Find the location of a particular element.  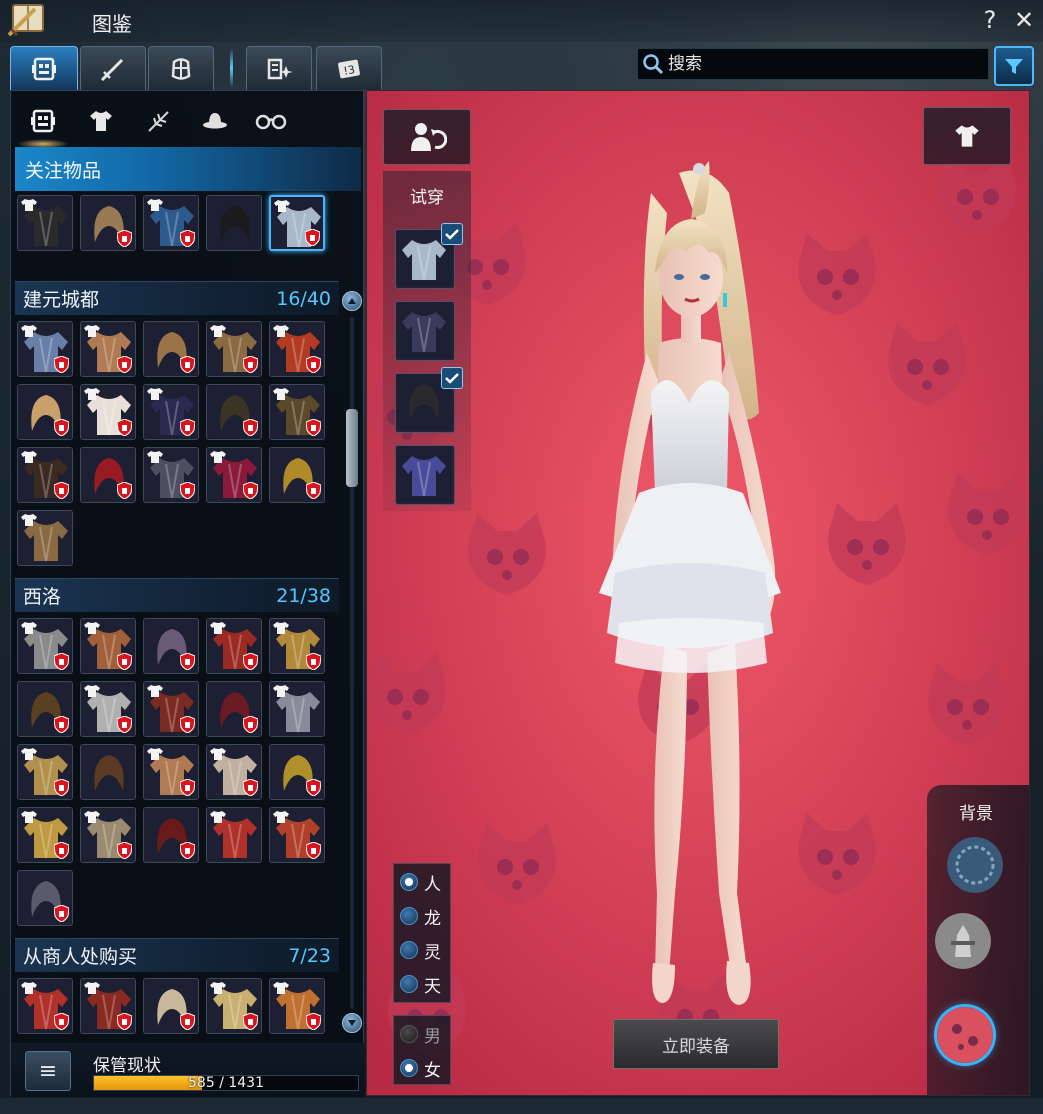

scroll-up-button is located at coordinates (352, 301).